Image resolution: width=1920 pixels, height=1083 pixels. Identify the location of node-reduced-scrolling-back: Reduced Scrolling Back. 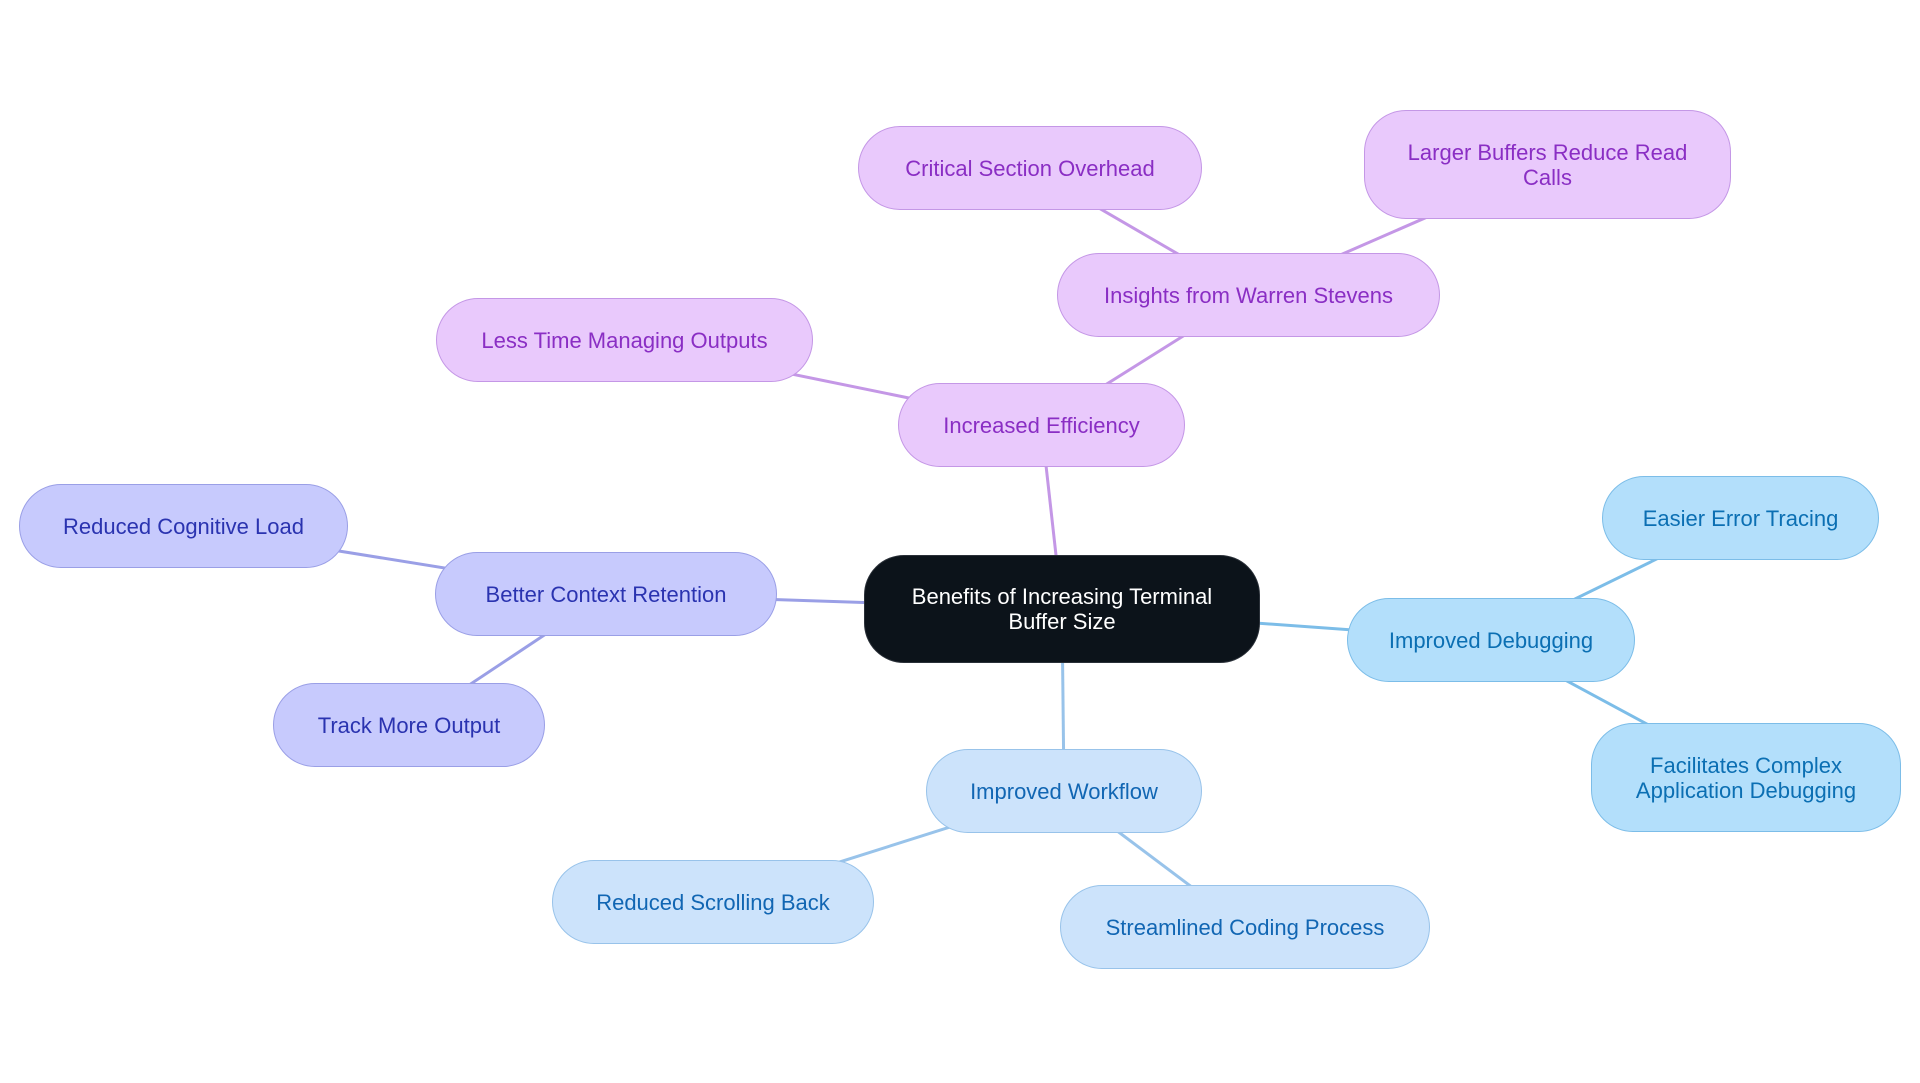
(713, 902).